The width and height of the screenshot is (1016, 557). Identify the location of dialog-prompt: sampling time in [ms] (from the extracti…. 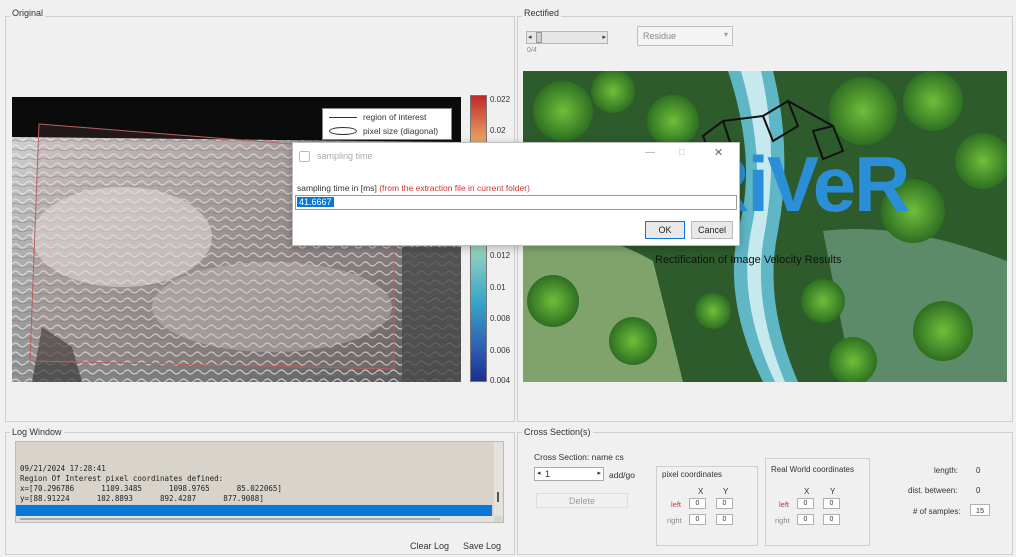
(413, 188).